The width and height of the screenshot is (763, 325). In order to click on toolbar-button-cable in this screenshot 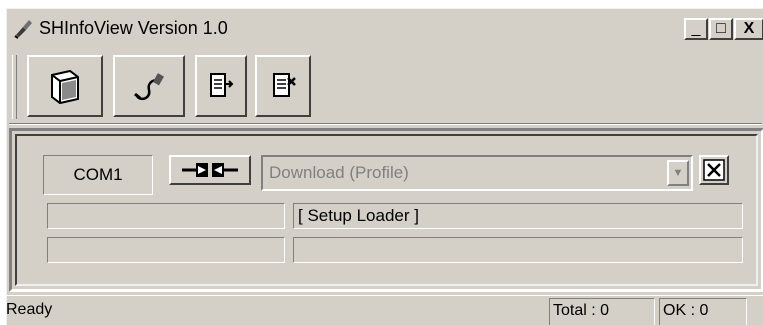, I will do `click(149, 86)`.